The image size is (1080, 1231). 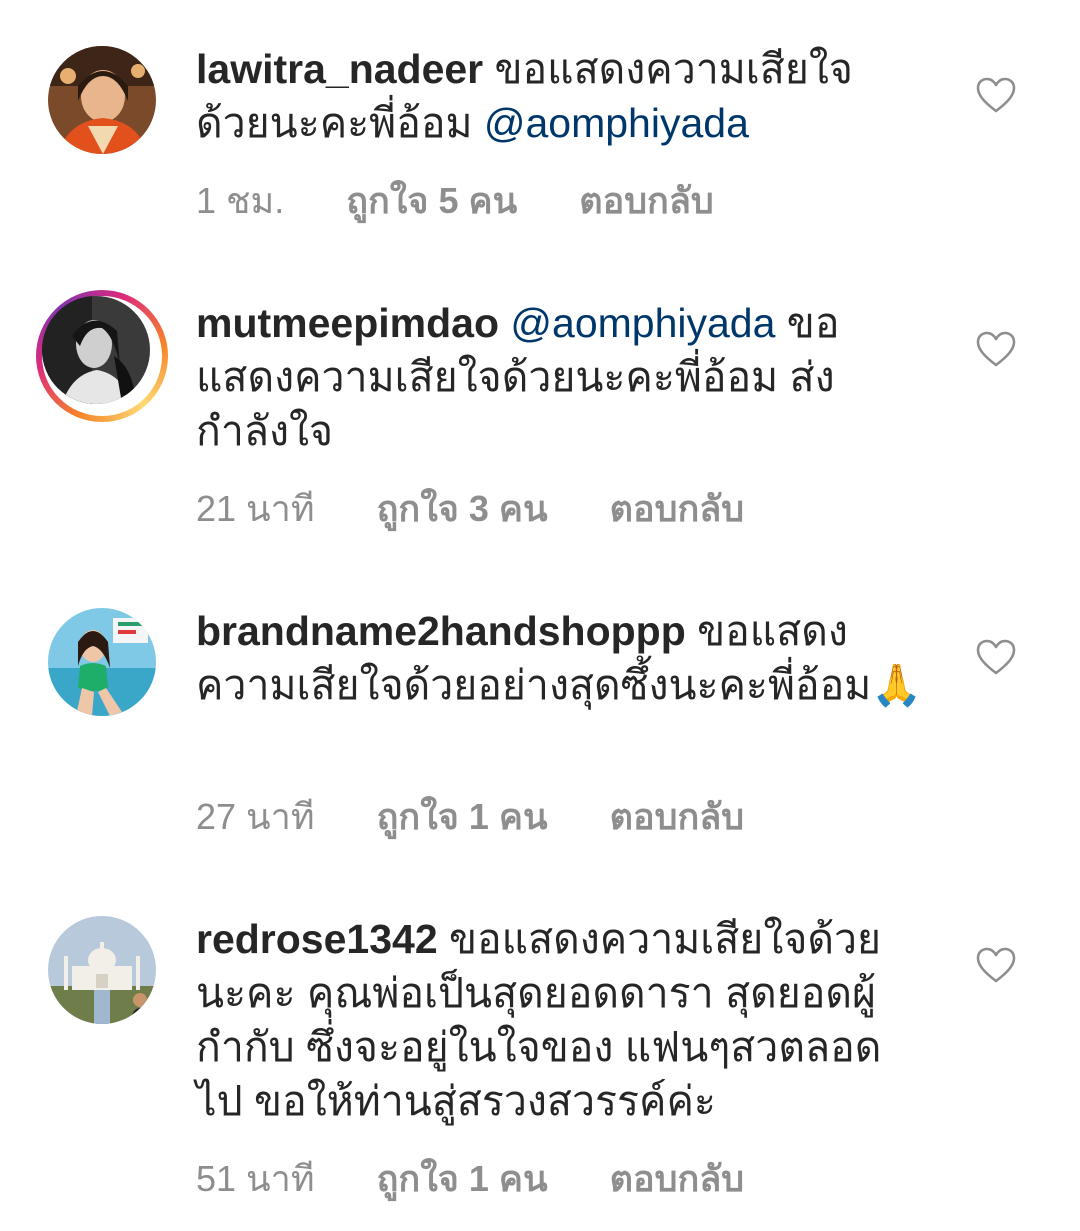 I want to click on comment-time: 27 นาที, so click(x=255, y=816).